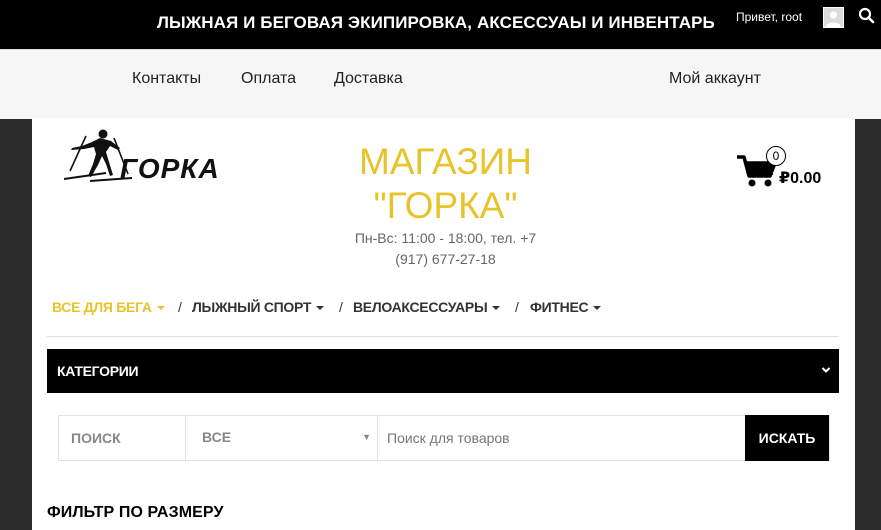 This screenshot has width=881, height=530. Describe the element at coordinates (102, 307) in the screenshot. I see `menu-item-label: ВСЕ ДЛЯ БЕГА` at that location.